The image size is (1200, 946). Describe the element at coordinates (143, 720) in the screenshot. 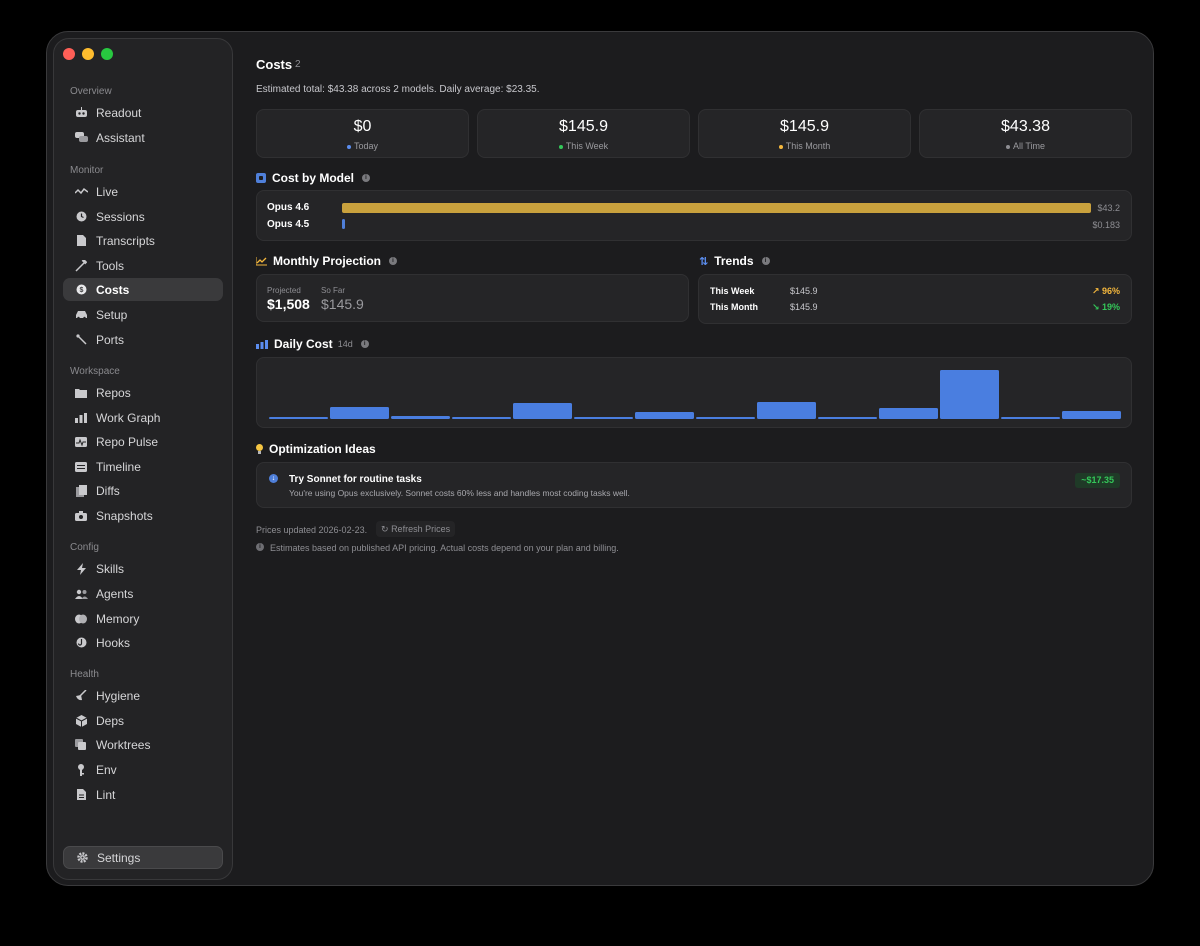

I see `sidebar-item-deps: Deps` at that location.